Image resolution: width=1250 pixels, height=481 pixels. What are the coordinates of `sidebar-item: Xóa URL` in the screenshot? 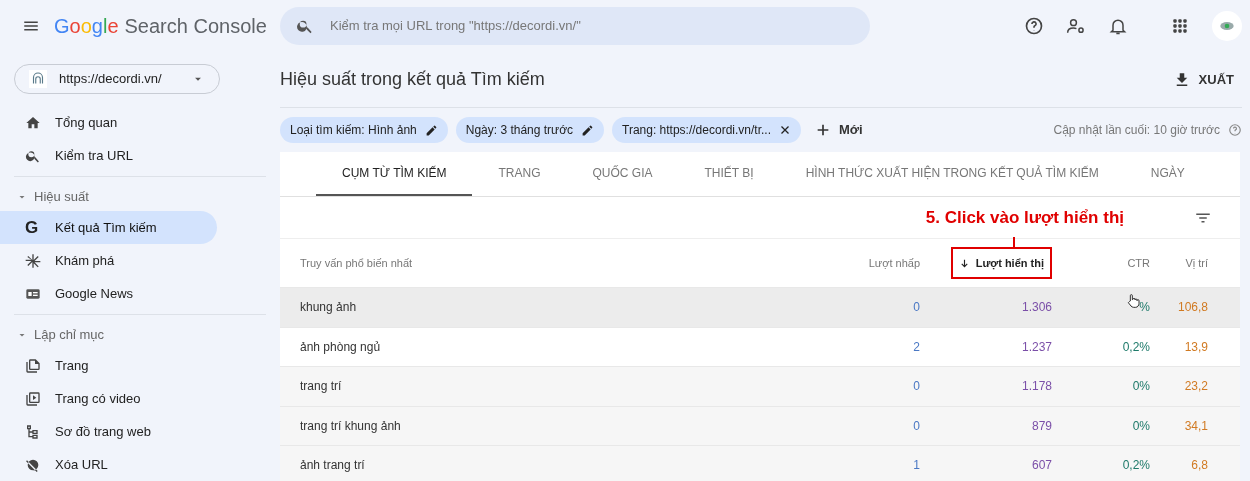 It's located at (108, 464).